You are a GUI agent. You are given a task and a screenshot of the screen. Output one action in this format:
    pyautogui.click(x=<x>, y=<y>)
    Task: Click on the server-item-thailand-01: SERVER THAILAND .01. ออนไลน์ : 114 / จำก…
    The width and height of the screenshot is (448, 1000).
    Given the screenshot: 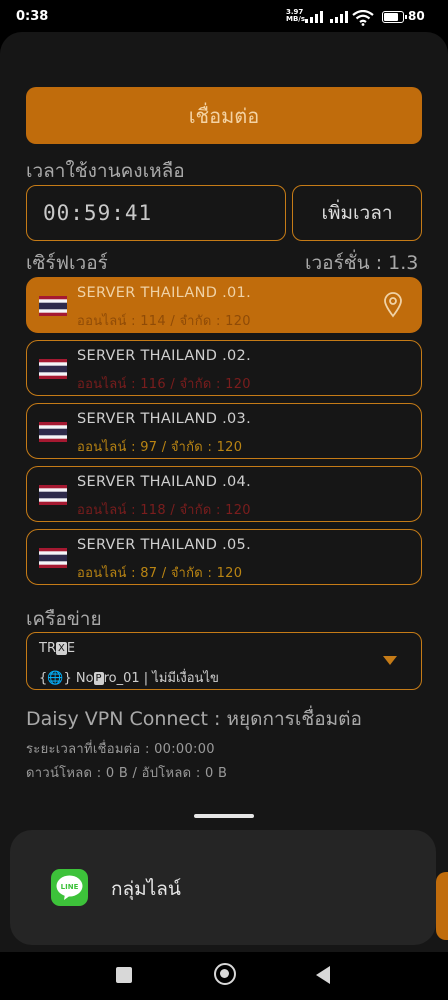 What is the action you would take?
    pyautogui.click(x=224, y=305)
    